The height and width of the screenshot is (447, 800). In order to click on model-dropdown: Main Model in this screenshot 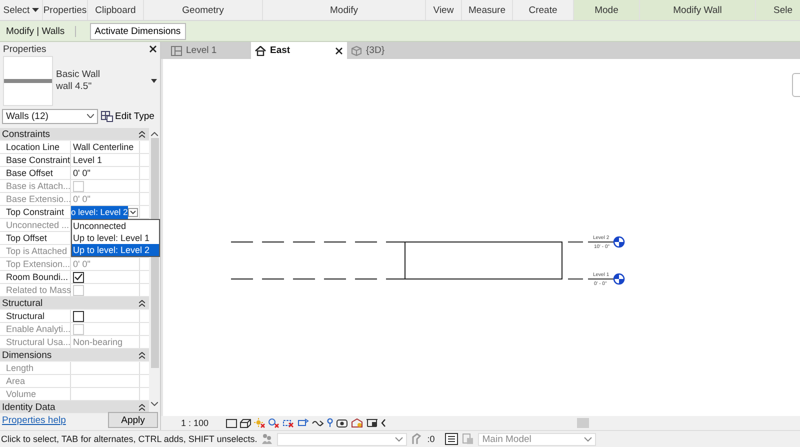, I will do `click(537, 439)`.